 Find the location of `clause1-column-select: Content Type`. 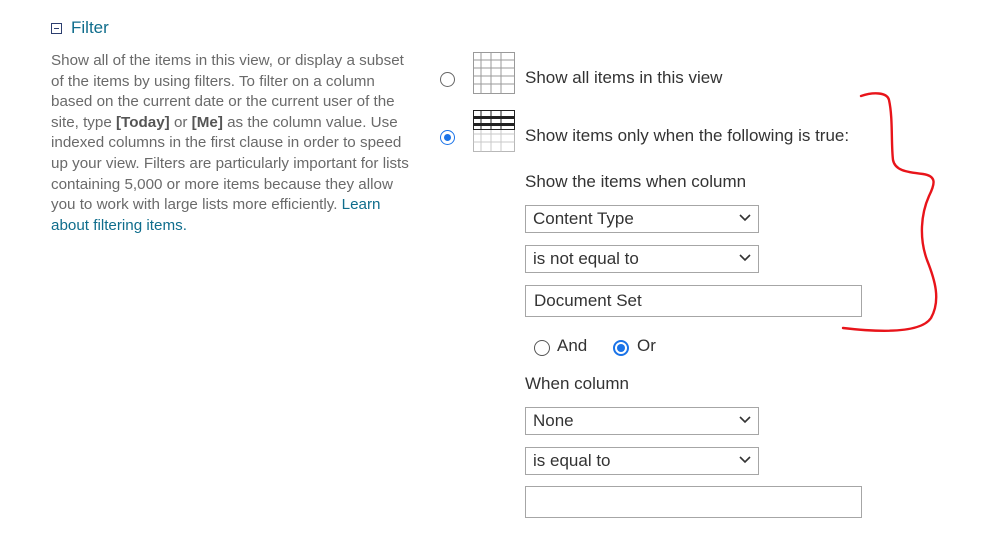

clause1-column-select: Content Type is located at coordinates (642, 219).